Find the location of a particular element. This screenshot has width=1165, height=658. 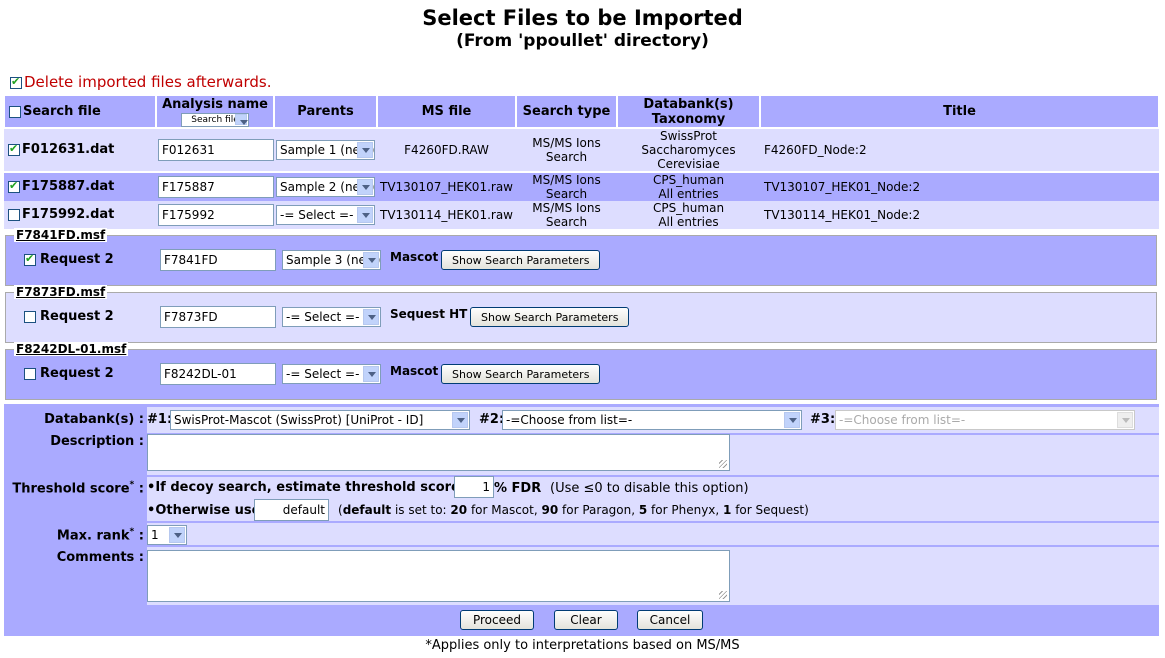

parent-select: Sample 3 (new) is located at coordinates (331, 260).